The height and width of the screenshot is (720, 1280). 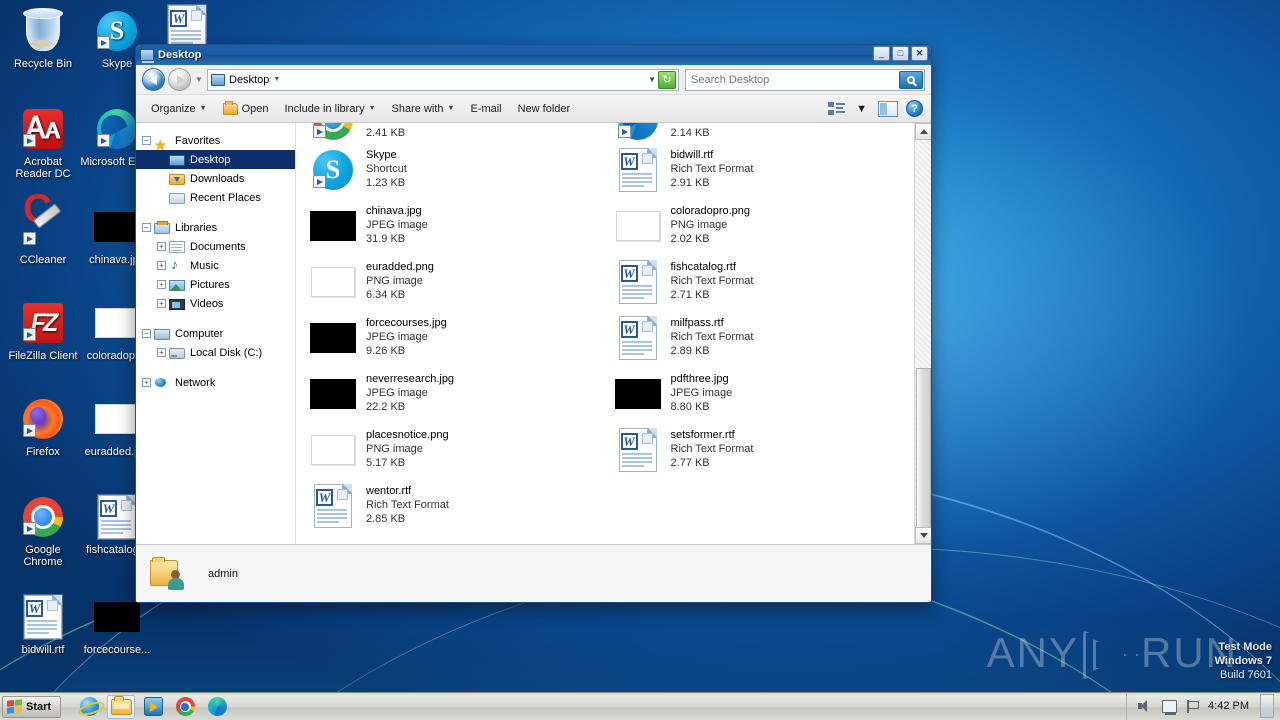 What do you see at coordinates (888, 108) in the screenshot?
I see `show-preview-pane-icon` at bounding box center [888, 108].